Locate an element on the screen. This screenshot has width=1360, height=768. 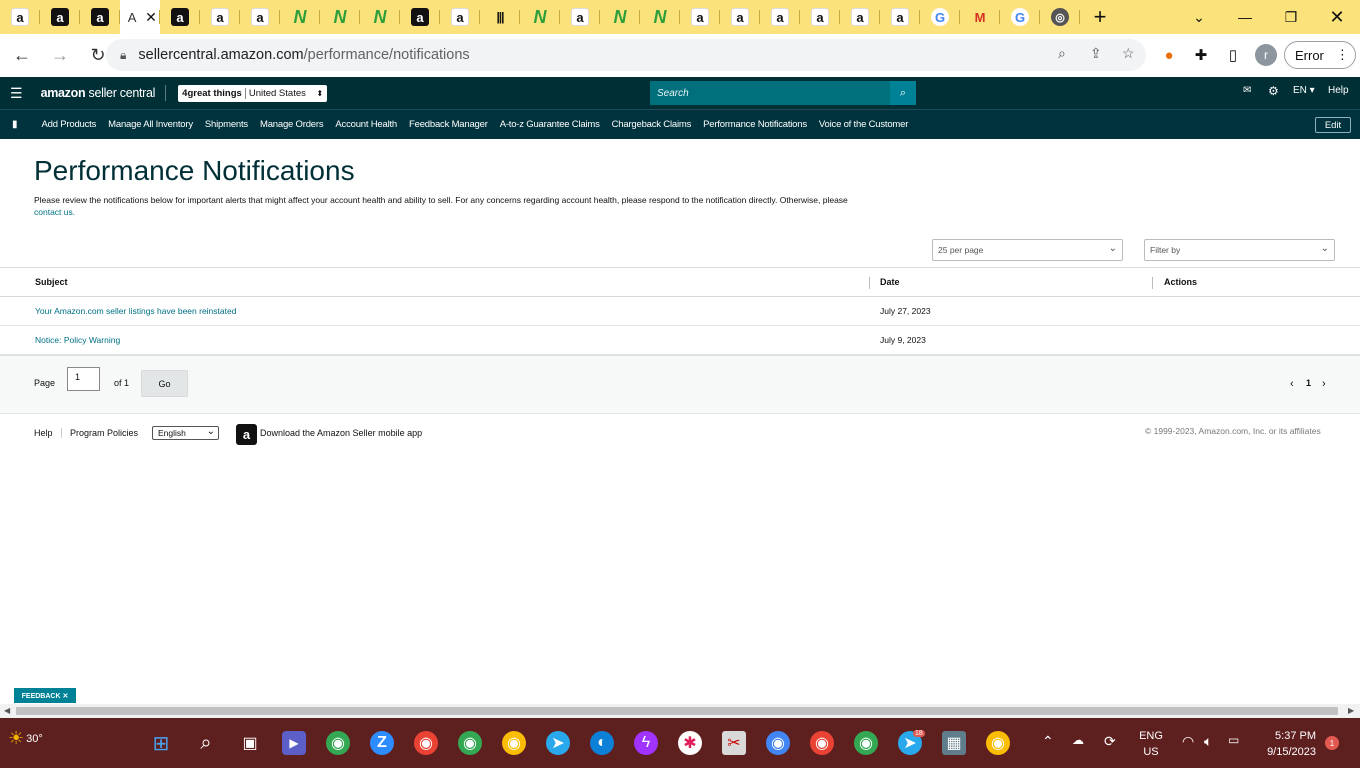
system-clock: 5:37 PM 9/15/2023 is located at coordinates (1287, 744).